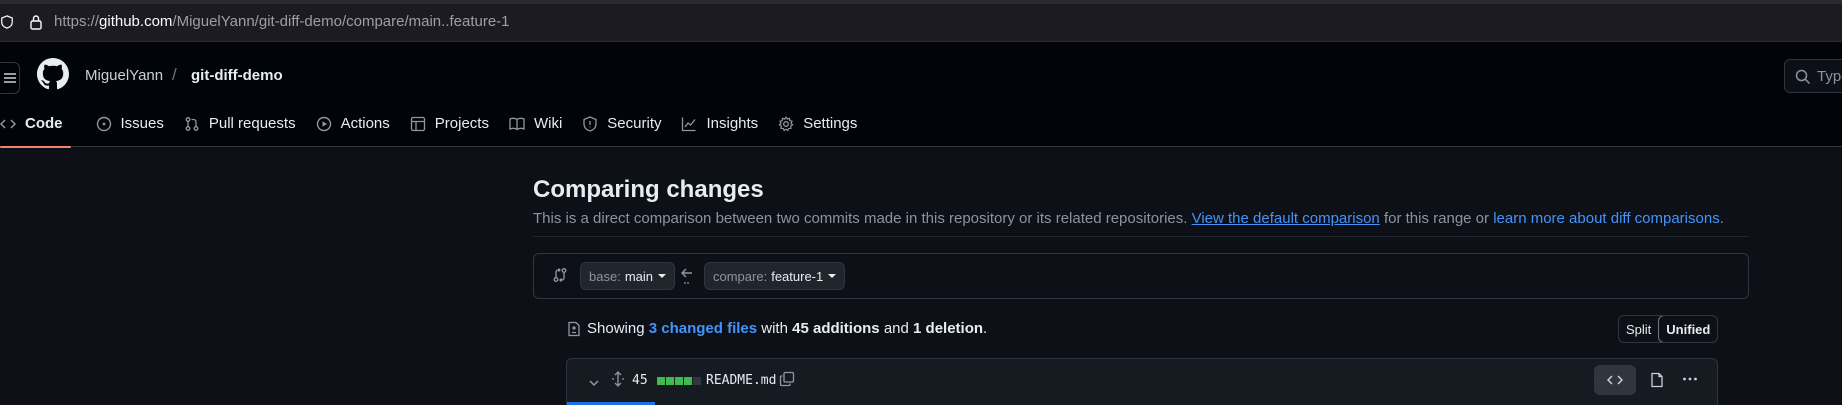  Describe the element at coordinates (896, 328) in the screenshot. I see `summary-text: and` at that location.